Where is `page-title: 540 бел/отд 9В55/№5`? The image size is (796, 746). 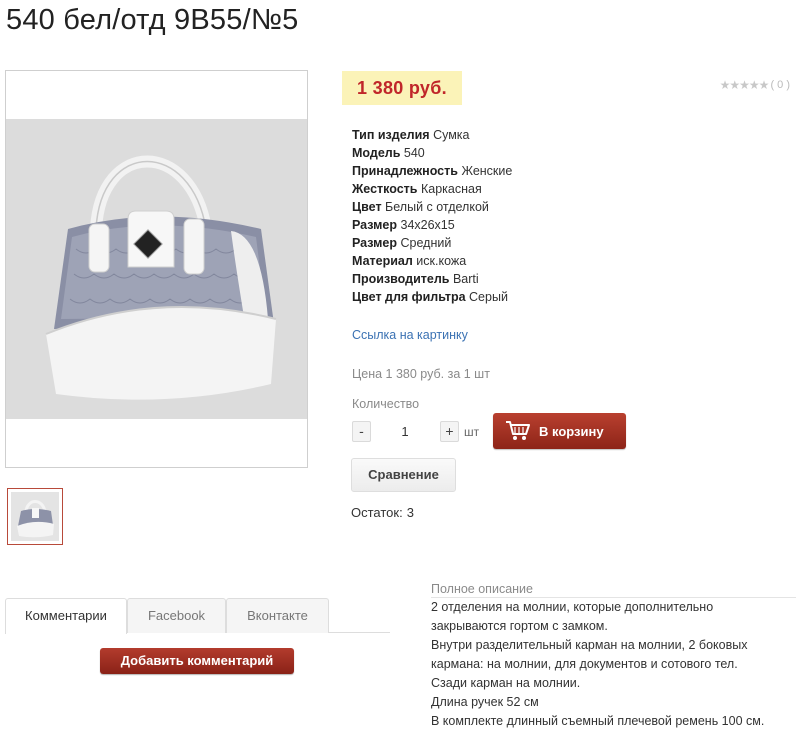
page-title: 540 бел/отд 9В55/№5 is located at coordinates (152, 20).